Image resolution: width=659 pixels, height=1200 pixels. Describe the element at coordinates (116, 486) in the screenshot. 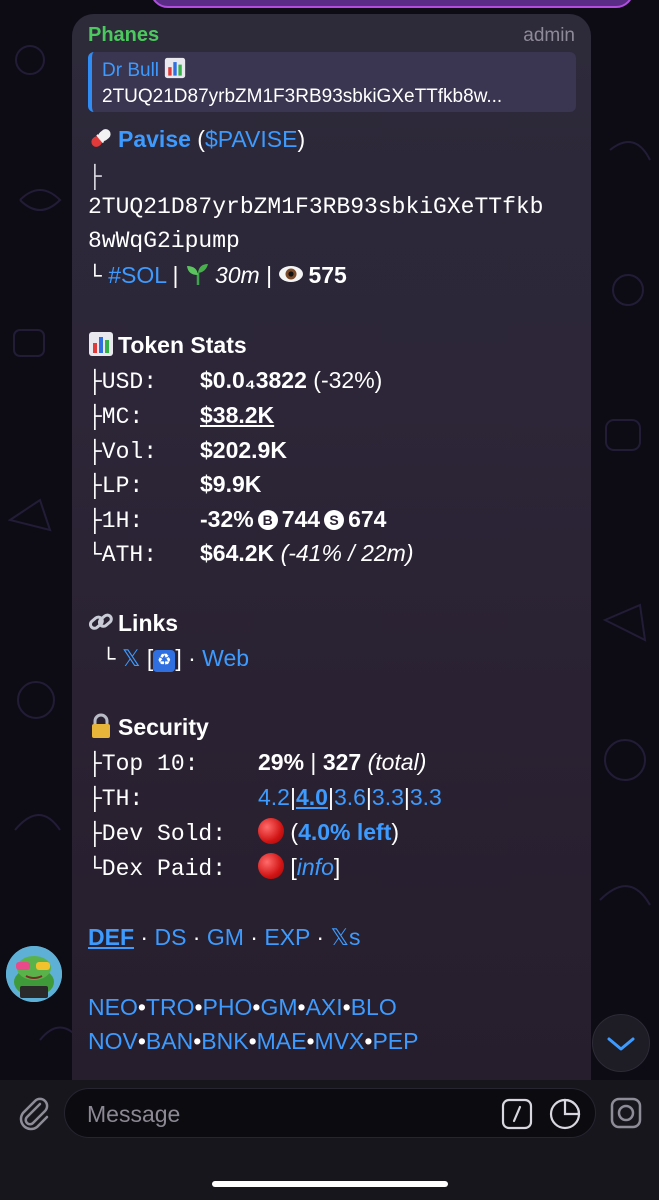

I see `stat-label: ├LP:` at that location.